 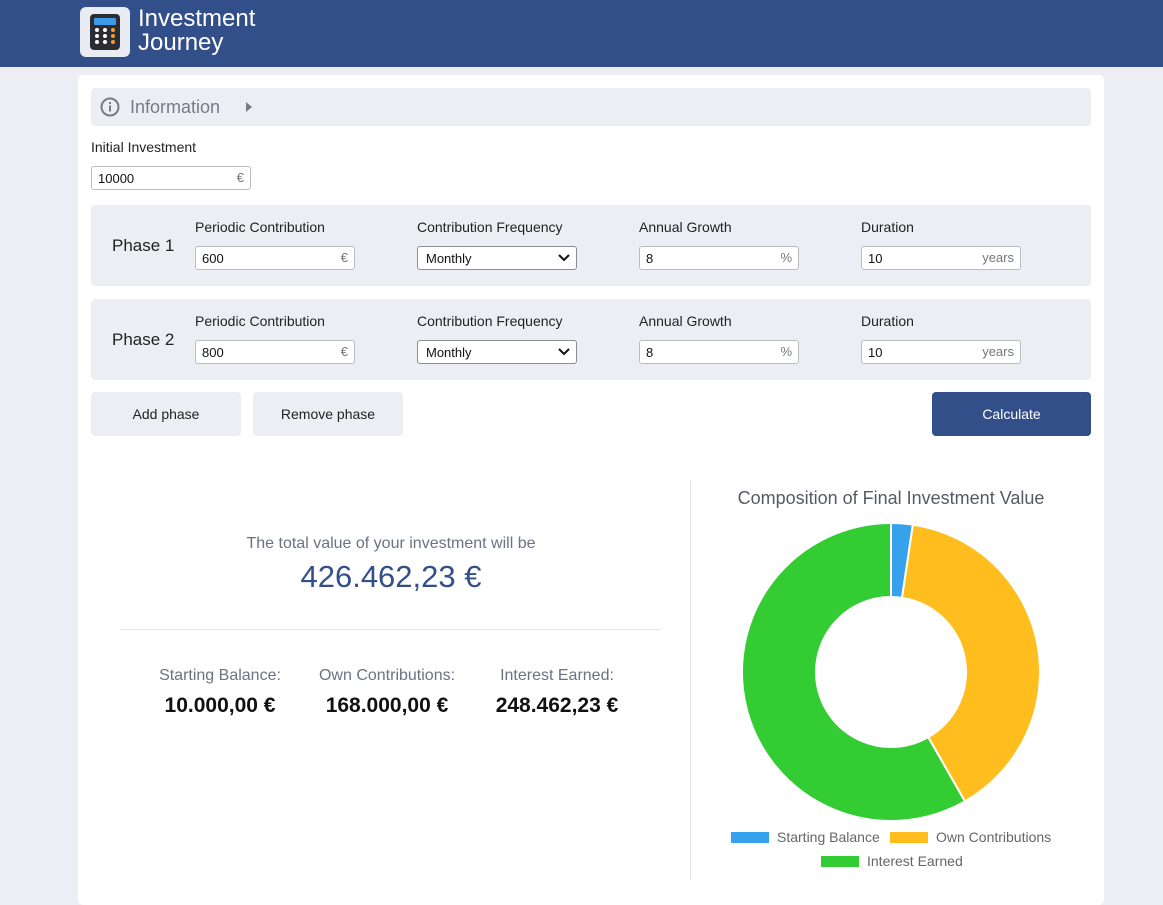 What do you see at coordinates (175, 107) in the screenshot?
I see `information-label: Information` at bounding box center [175, 107].